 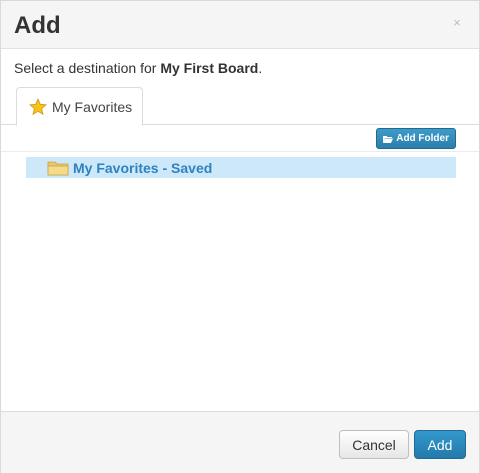 I want to click on description-suffix: ., so click(x=260, y=68).